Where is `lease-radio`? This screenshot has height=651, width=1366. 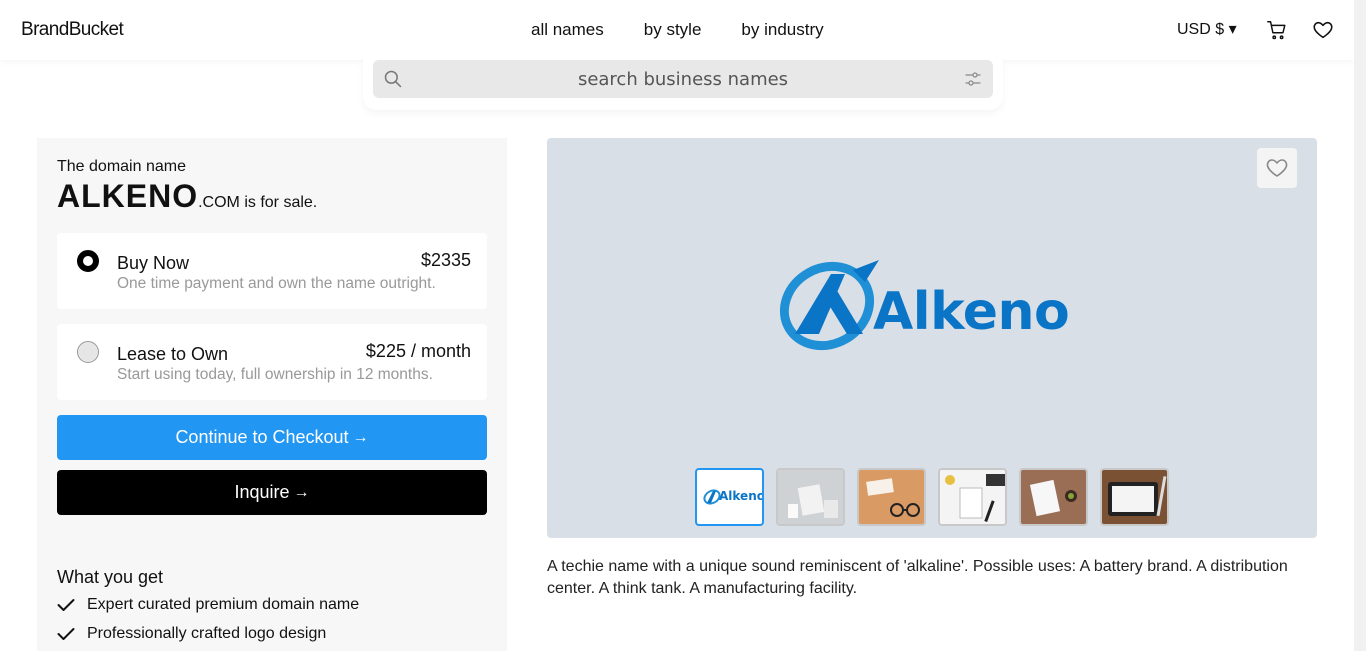 lease-radio is located at coordinates (88, 352).